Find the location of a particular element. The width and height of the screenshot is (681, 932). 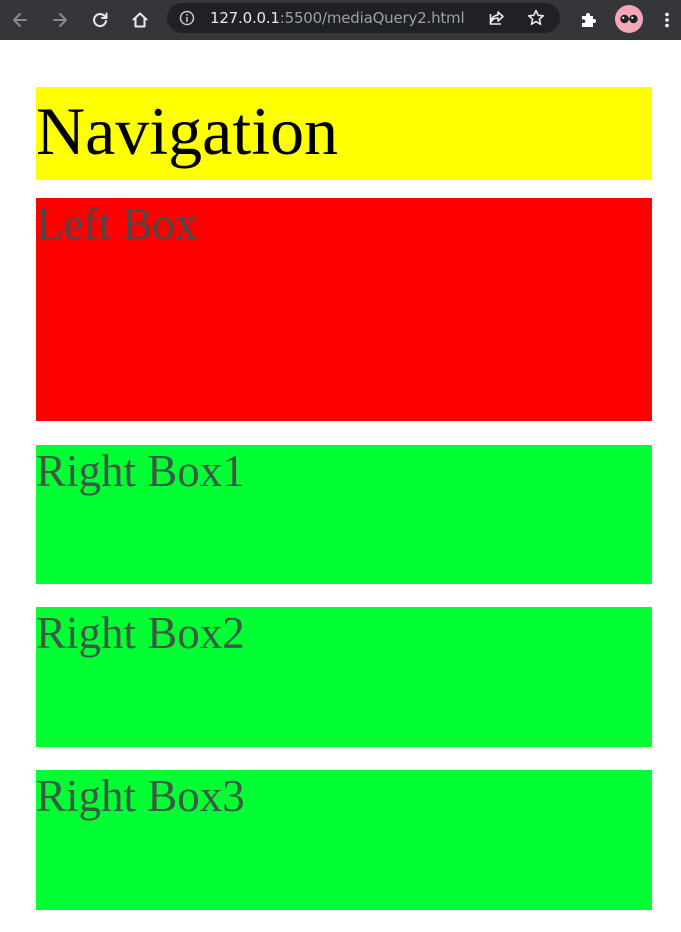

right-box-1-text: Right Box1 is located at coordinates (140, 471).